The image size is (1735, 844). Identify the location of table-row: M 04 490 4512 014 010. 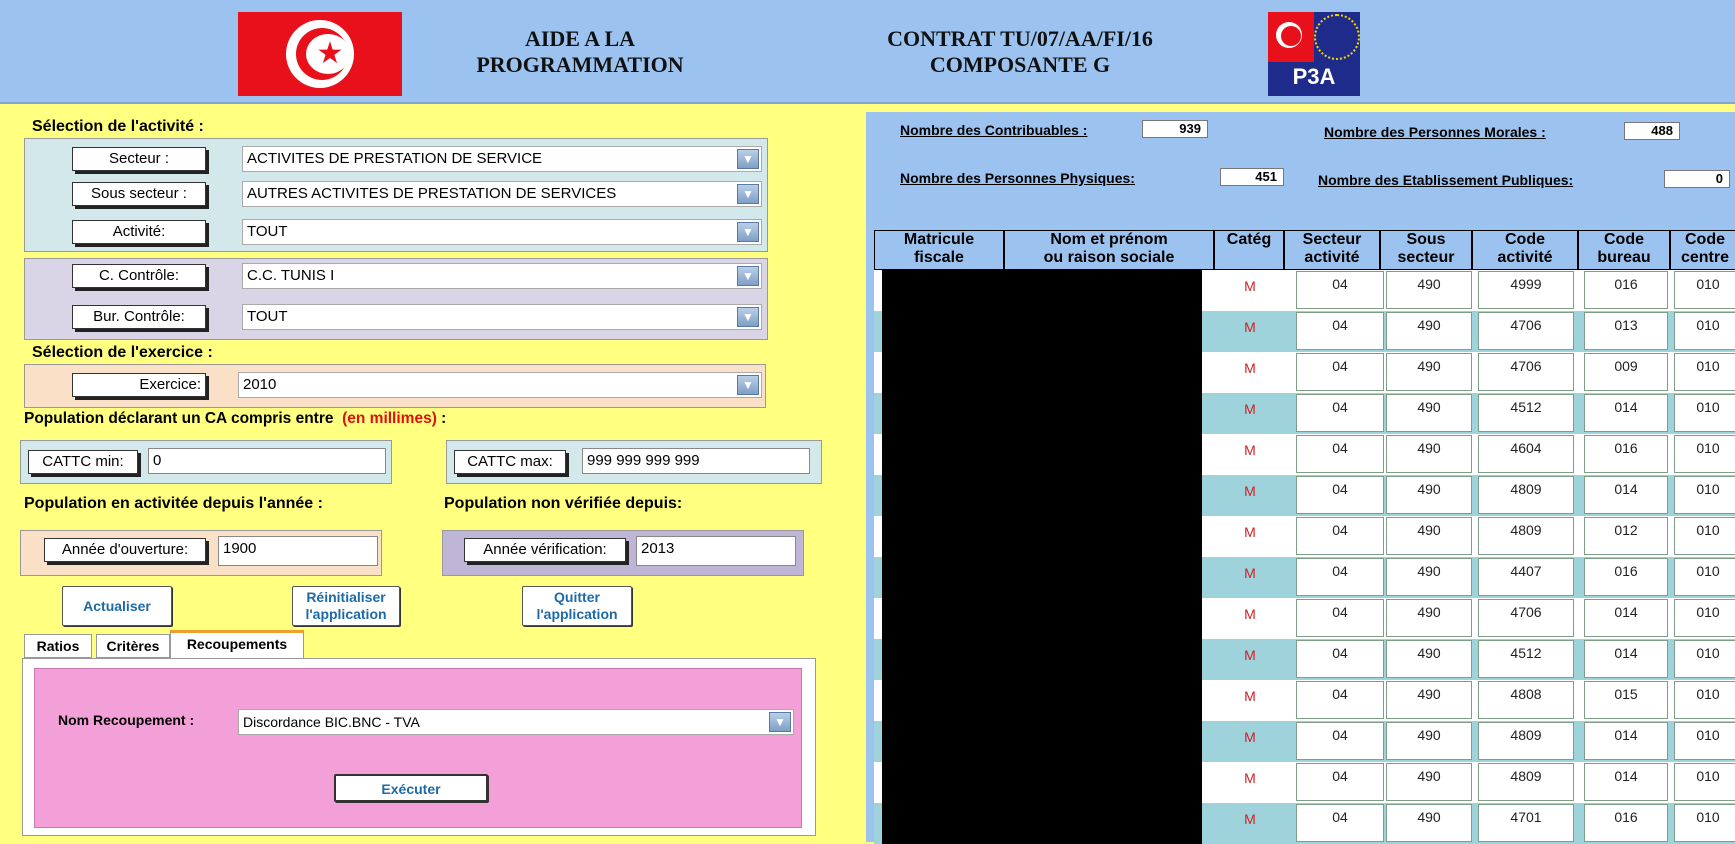
(1304, 659).